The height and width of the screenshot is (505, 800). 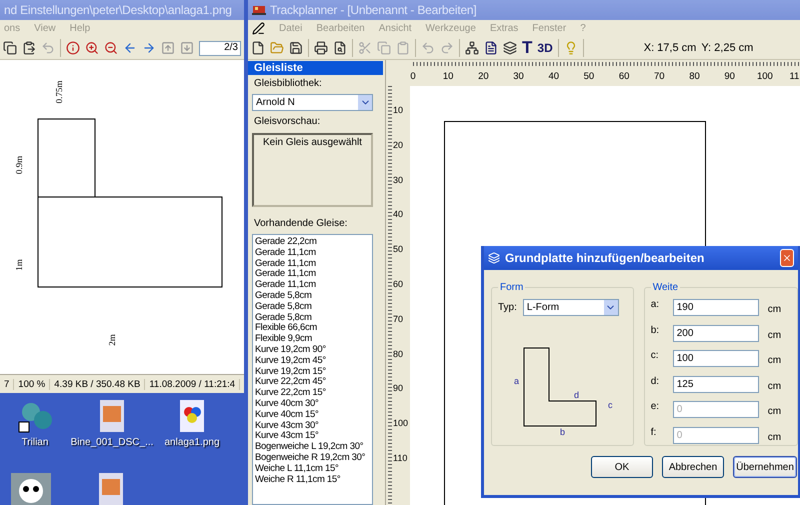 I want to click on dialog-button: Übernehmen, so click(x=765, y=467).